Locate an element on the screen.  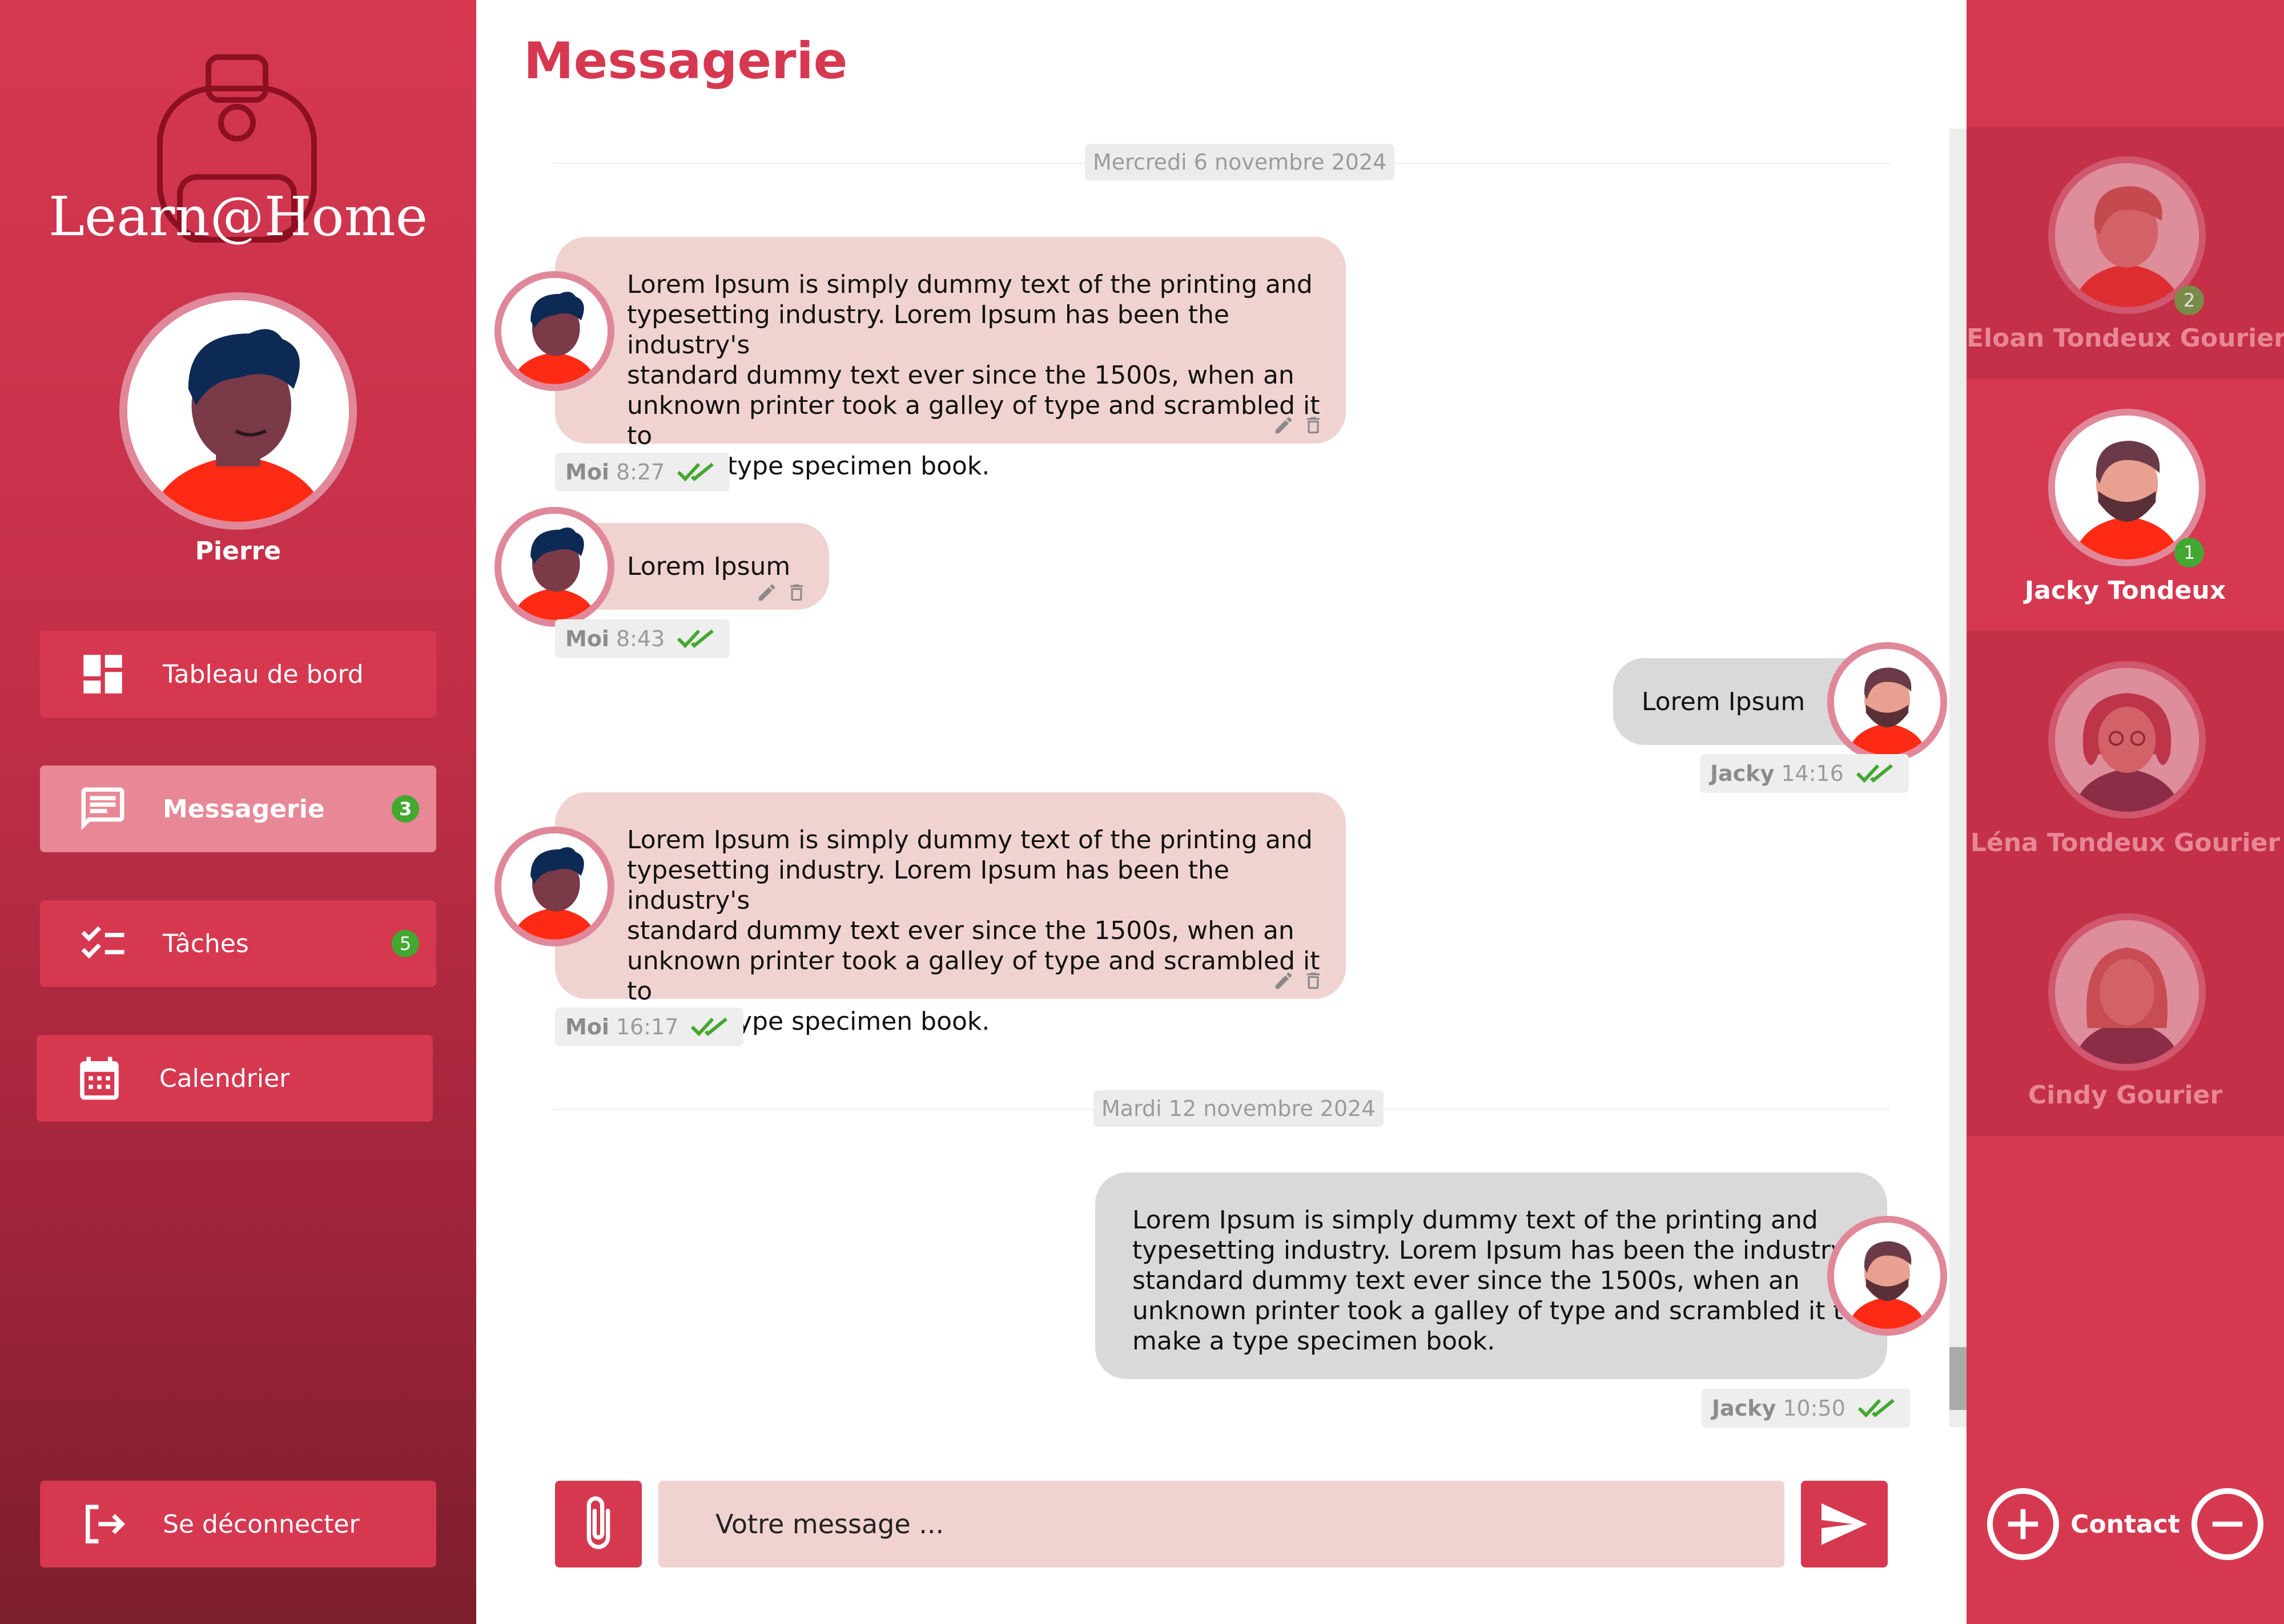
date-label: Mercredi 6 novembre 2024 is located at coordinates (1240, 162).